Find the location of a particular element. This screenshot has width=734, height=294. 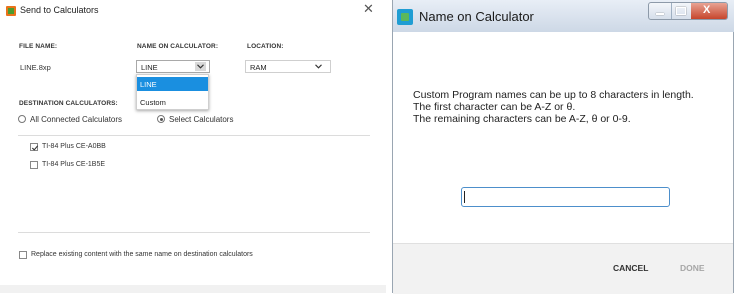

replace-existing-checkbox is located at coordinates (23, 255).